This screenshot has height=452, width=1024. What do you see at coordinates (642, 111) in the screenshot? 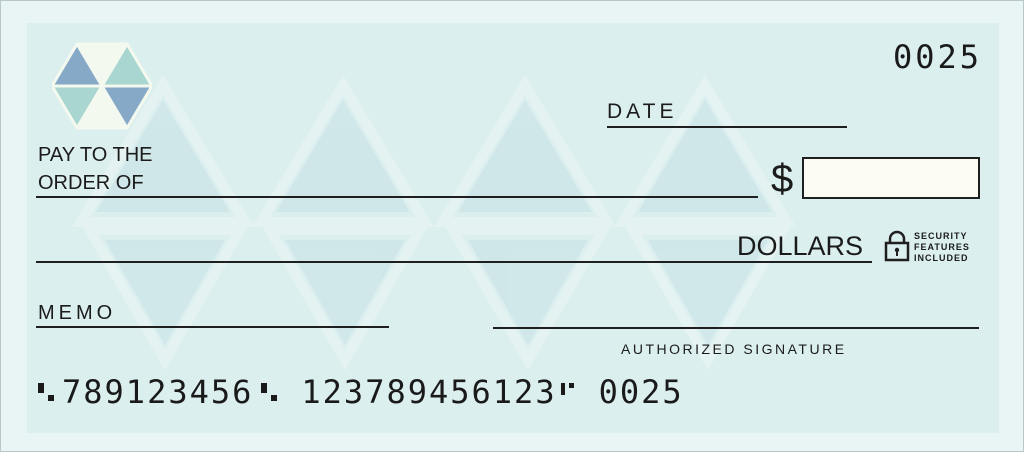
I see `date-label: DATE` at bounding box center [642, 111].